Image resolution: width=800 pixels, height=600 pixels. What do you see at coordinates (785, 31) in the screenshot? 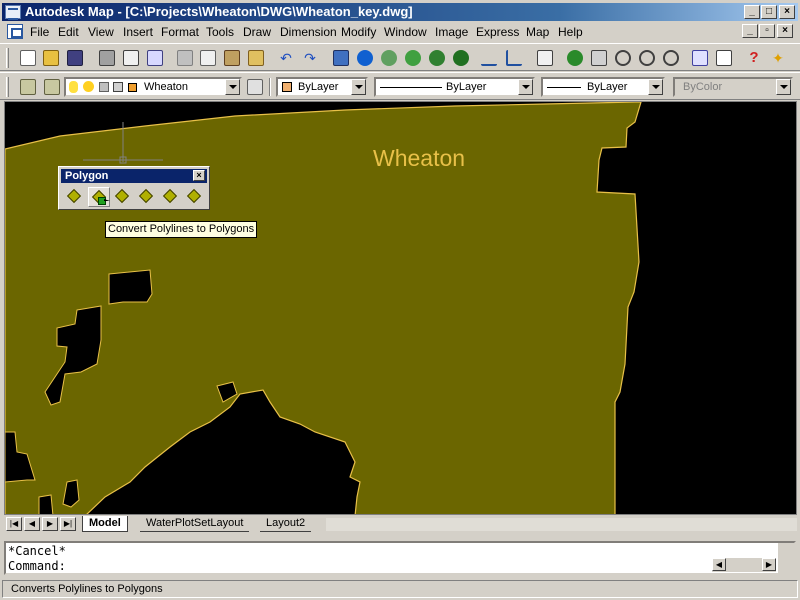
I see `doc-close-button: ×` at bounding box center [785, 31].